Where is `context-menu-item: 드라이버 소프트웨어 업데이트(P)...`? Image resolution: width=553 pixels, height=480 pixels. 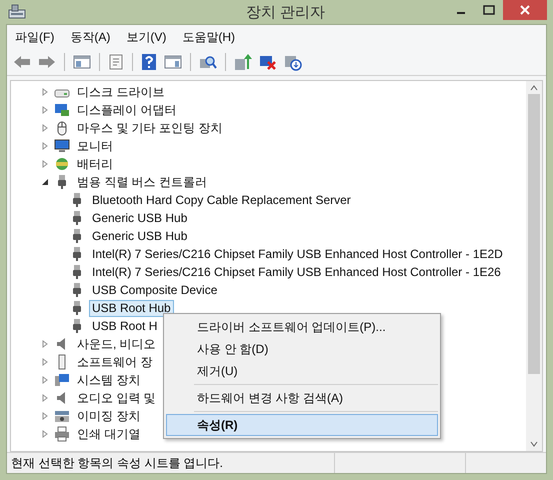
context-menu-item: 드라이버 소프트웨어 업데이트(P)... is located at coordinates (302, 327).